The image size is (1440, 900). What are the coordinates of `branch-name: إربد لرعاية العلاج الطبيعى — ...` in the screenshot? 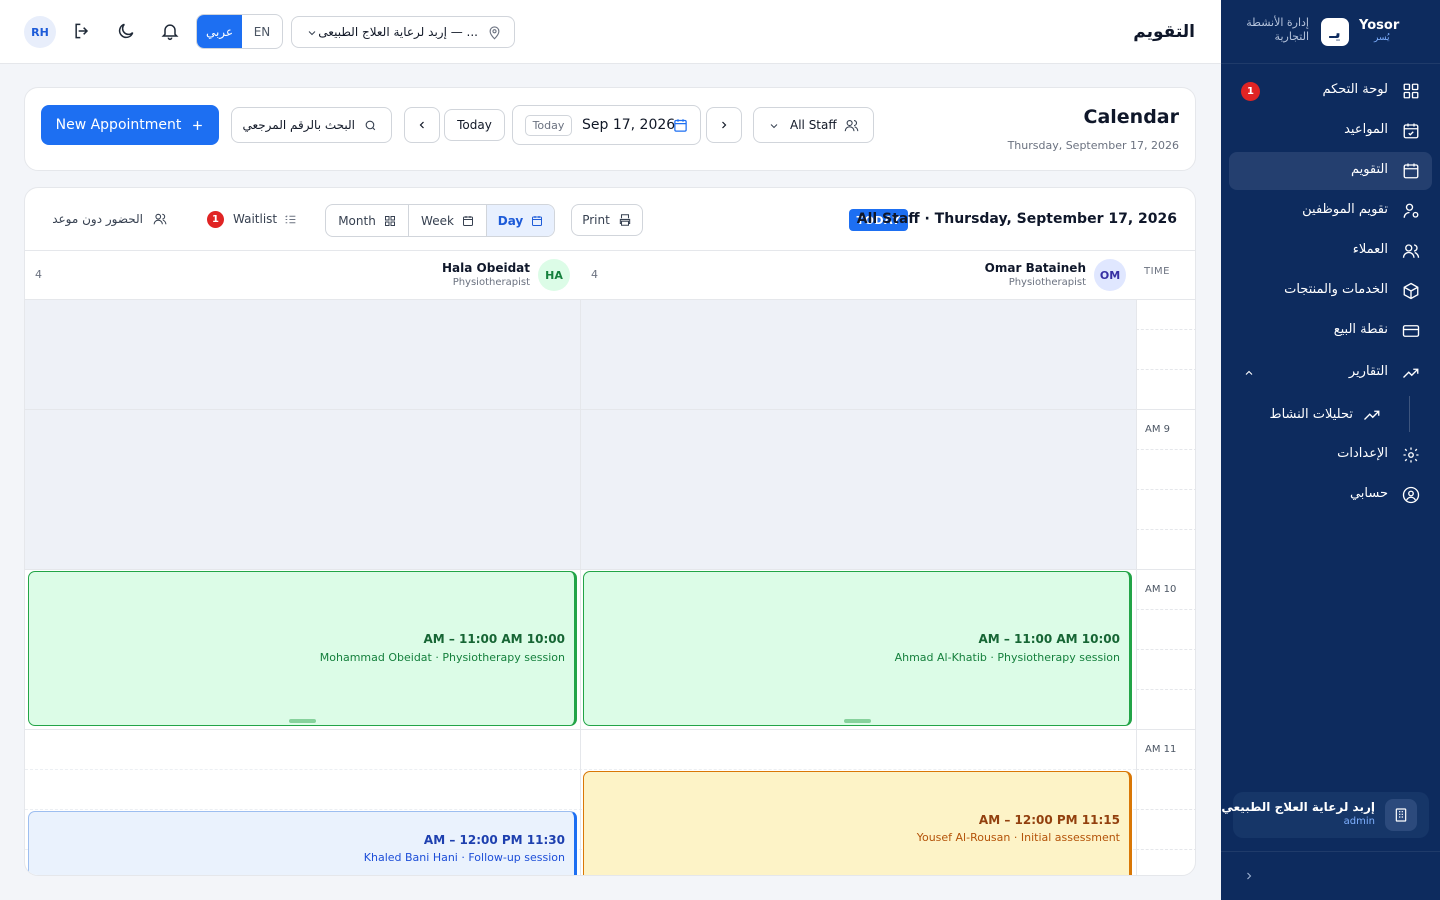 It's located at (398, 32).